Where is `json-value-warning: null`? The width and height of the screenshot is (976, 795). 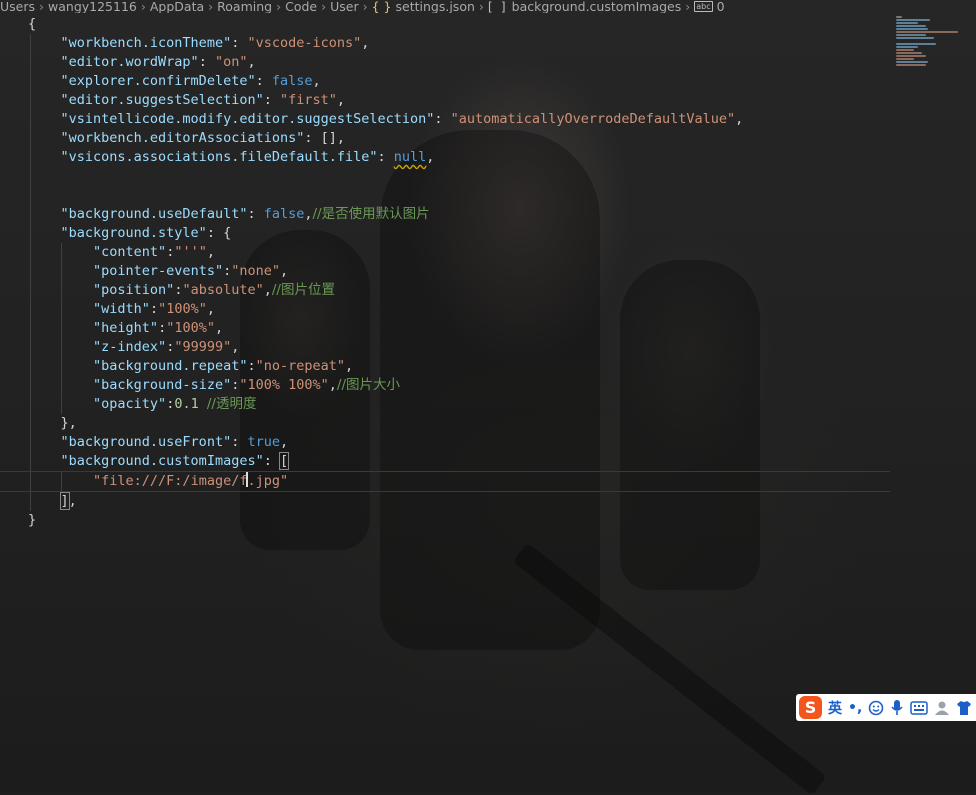
json-value-warning: null is located at coordinates (410, 157).